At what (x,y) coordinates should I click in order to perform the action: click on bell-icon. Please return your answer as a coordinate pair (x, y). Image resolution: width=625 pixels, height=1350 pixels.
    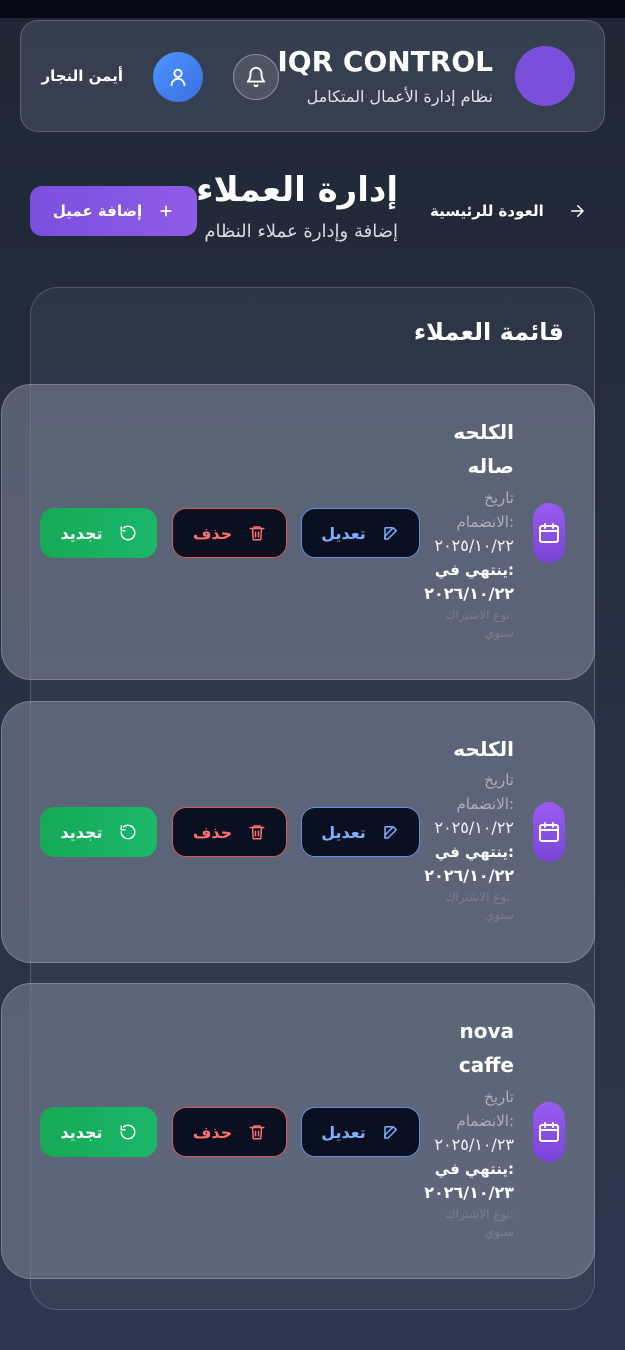
    Looking at the image, I should click on (256, 77).